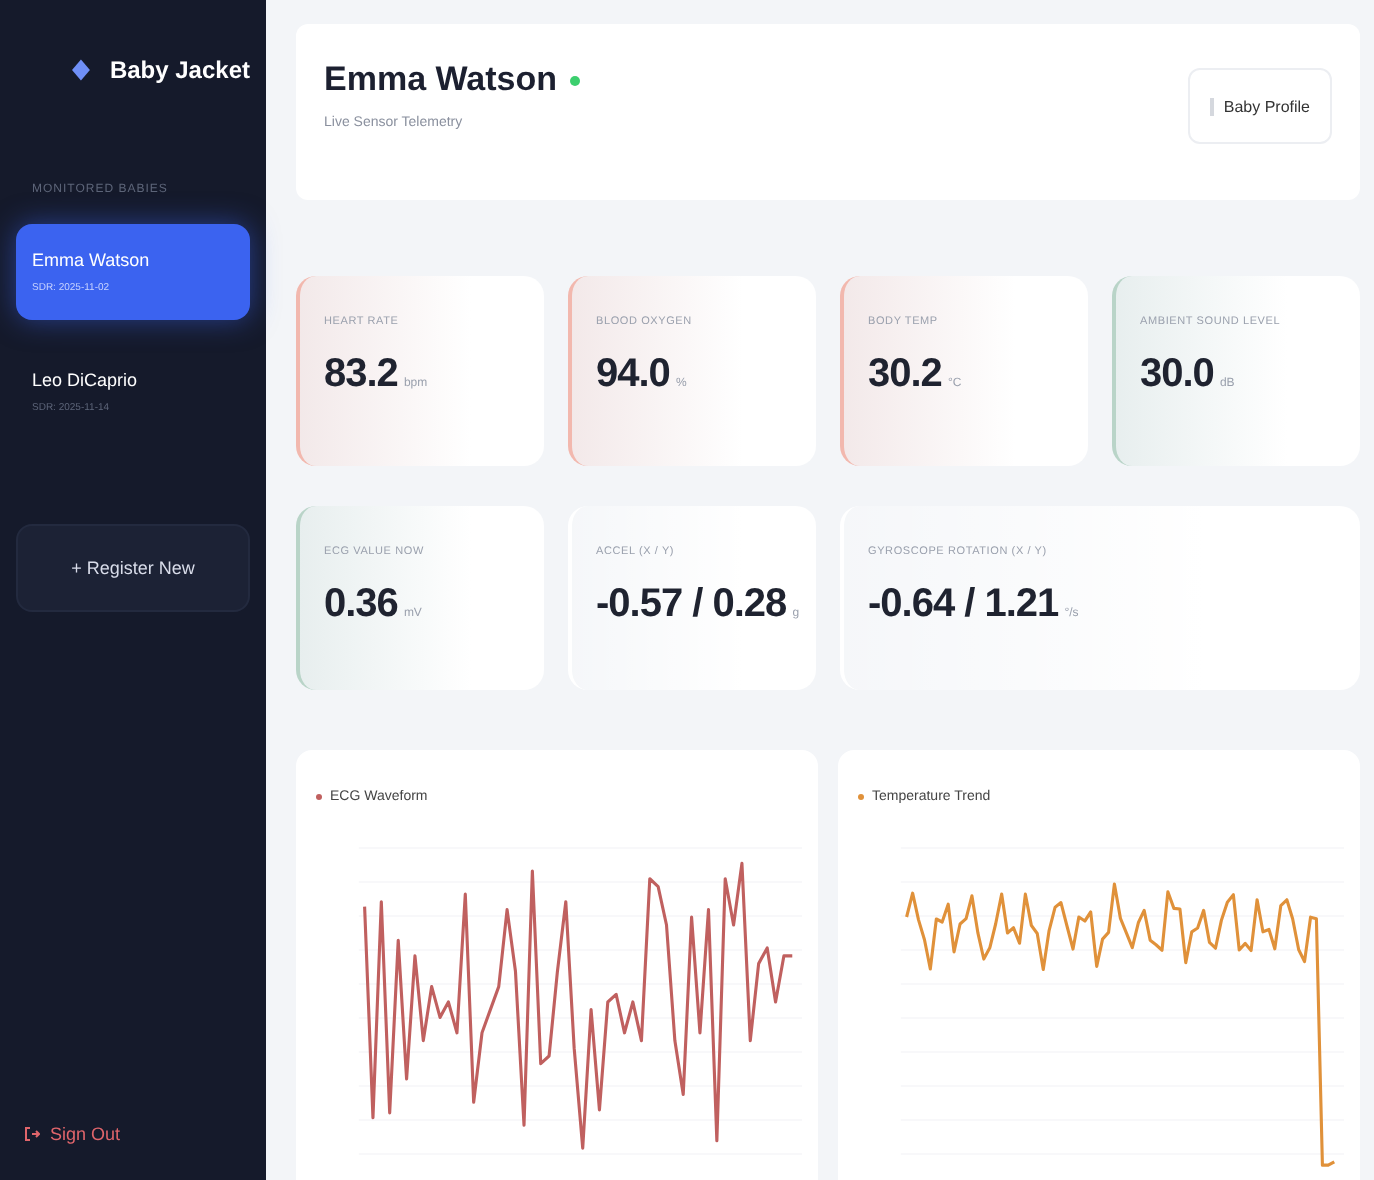 Image resolution: width=1374 pixels, height=1180 pixels. What do you see at coordinates (133, 1134) in the screenshot?
I see `sign-out-button: Sign Out` at bounding box center [133, 1134].